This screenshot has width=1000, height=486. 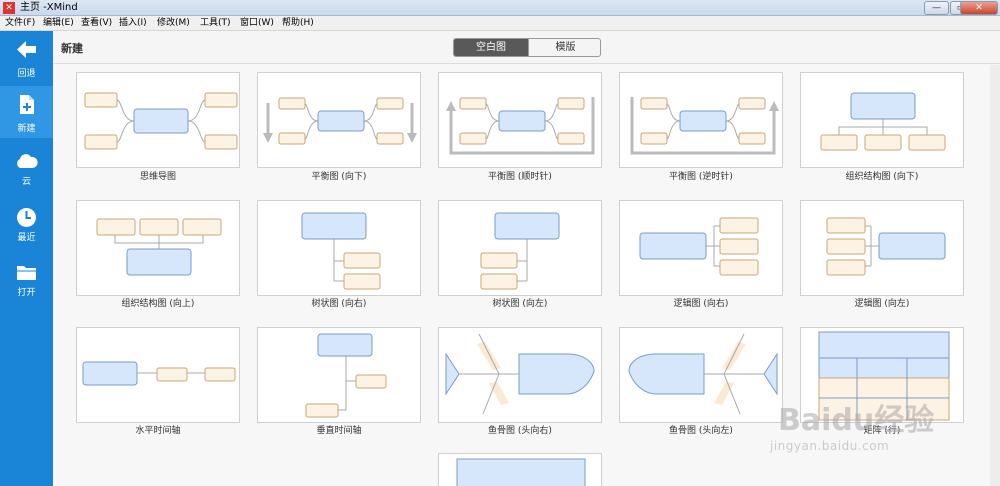 What do you see at coordinates (26, 293) in the screenshot?
I see `sidebar-item-label: 打开` at bounding box center [26, 293].